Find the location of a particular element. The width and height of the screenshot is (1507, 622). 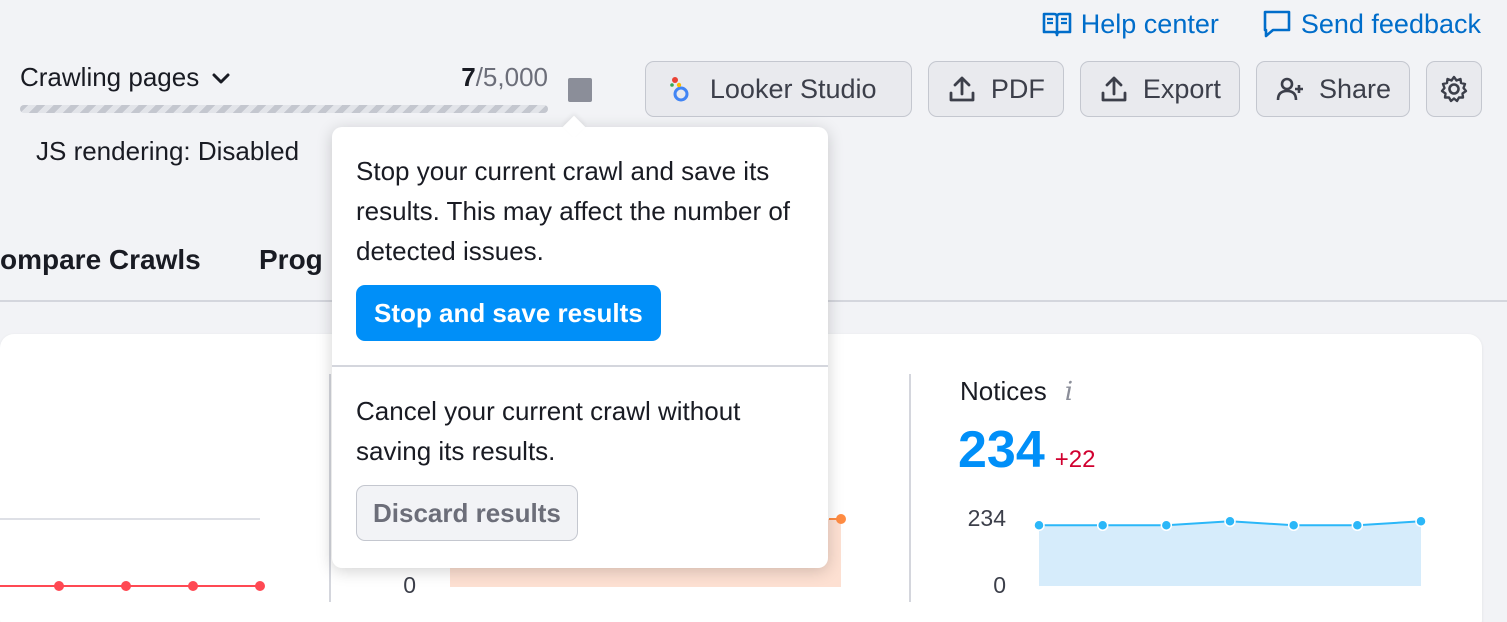

errors-trend-chart is located at coordinates (132, 554).